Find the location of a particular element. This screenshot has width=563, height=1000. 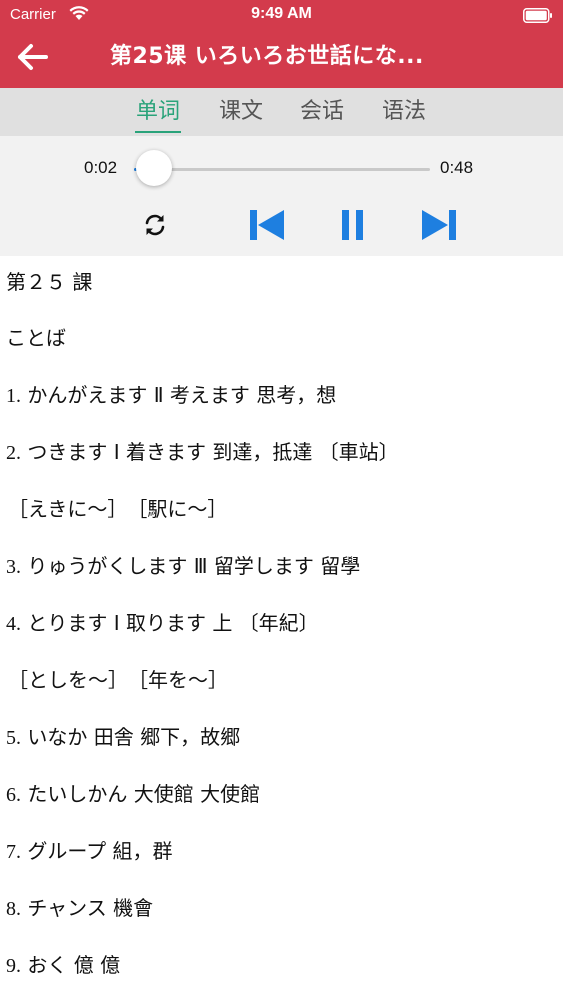

vocab-line: 3. りゅうがくします Ⅲ 留学します 留學 is located at coordinates (183, 564).